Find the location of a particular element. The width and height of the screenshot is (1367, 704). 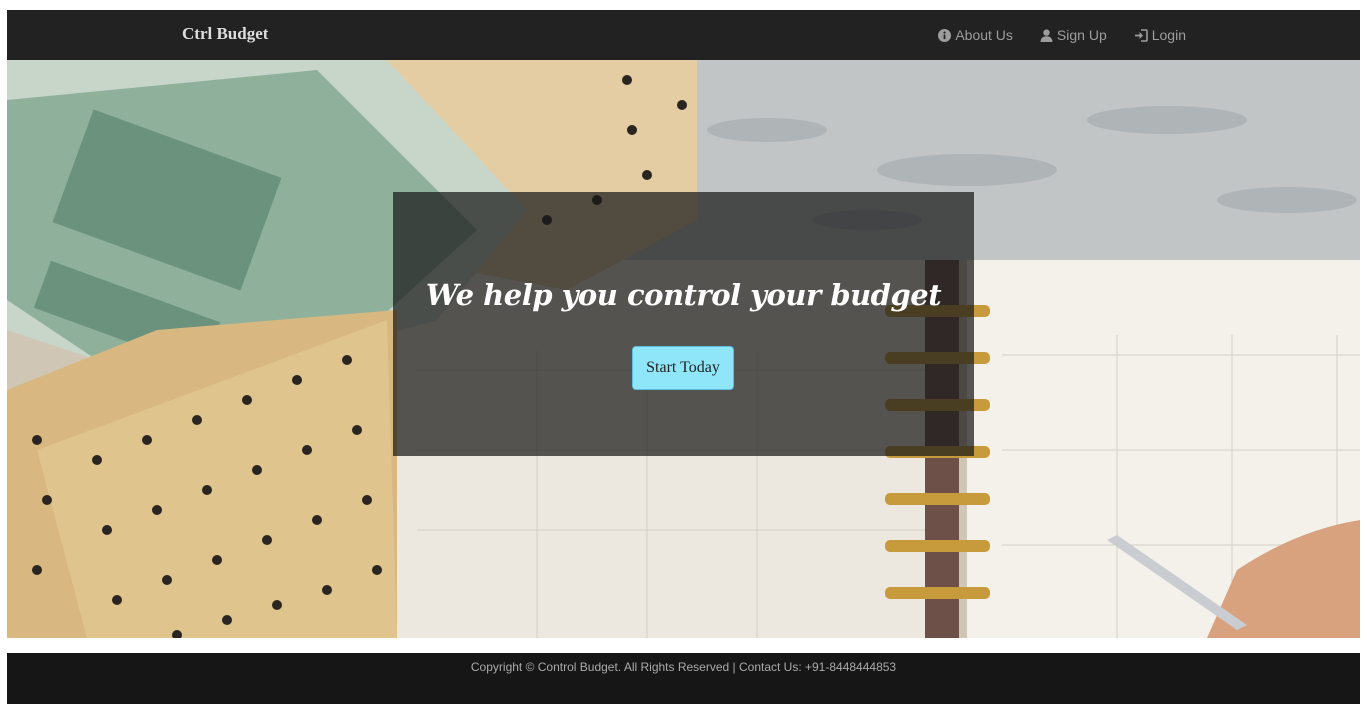

nav-login: Login is located at coordinates (1160, 35).